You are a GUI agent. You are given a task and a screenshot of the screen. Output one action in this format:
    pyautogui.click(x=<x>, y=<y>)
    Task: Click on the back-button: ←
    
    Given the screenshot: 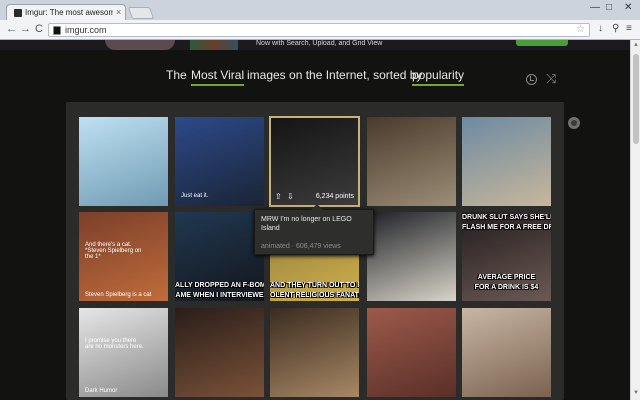 What is the action you would take?
    pyautogui.click(x=11, y=29)
    